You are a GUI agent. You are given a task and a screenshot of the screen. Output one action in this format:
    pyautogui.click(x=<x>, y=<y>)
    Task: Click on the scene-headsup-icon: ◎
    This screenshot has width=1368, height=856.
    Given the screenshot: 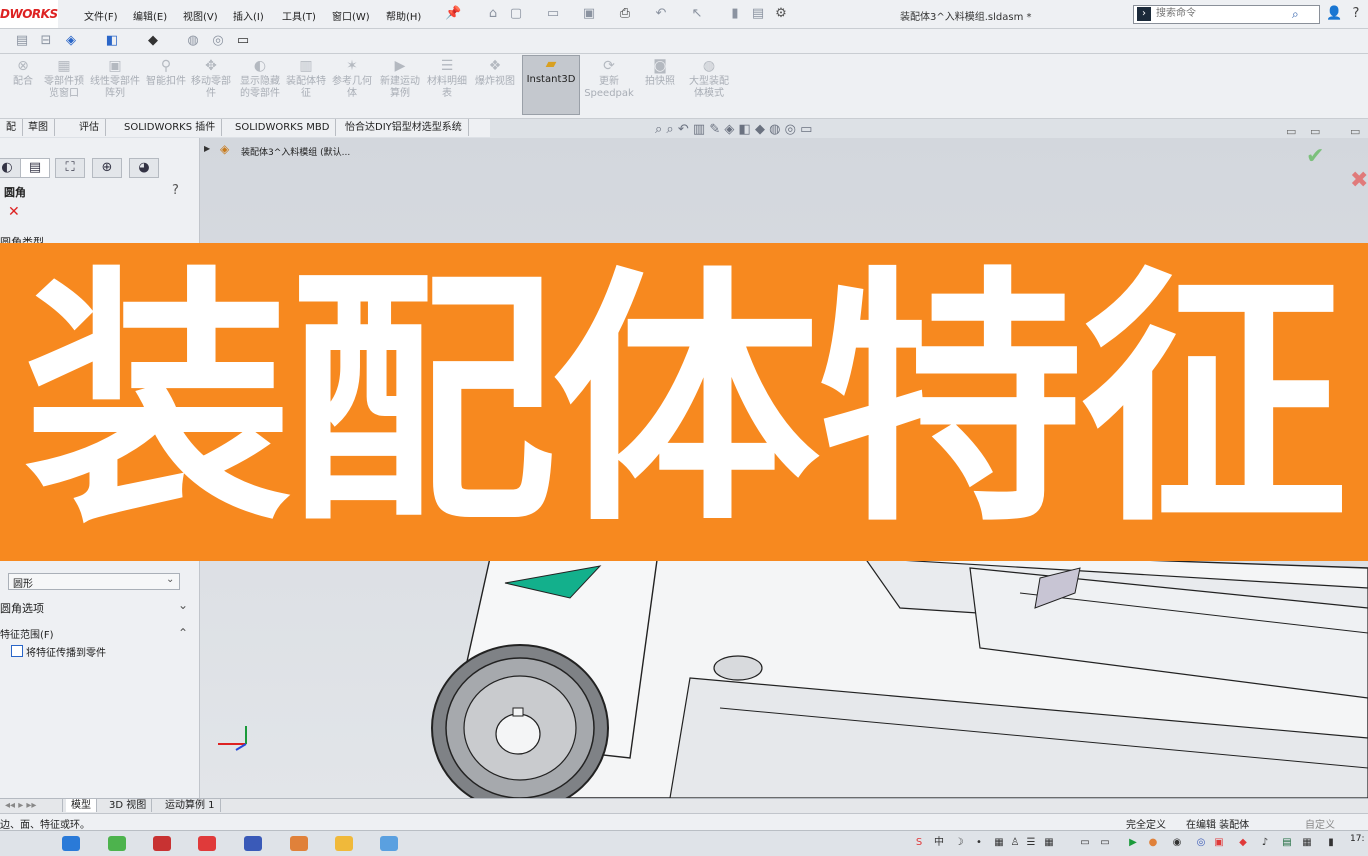 What is the action you would take?
    pyautogui.click(x=790, y=129)
    